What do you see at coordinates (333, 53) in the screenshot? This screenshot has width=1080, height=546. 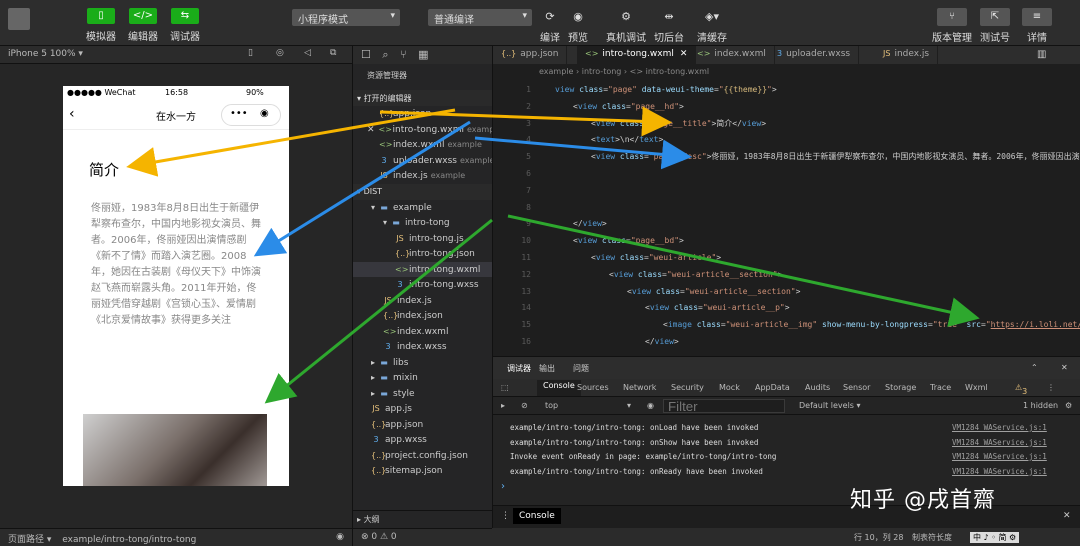 I see `window-icon: ⧉` at bounding box center [333, 53].